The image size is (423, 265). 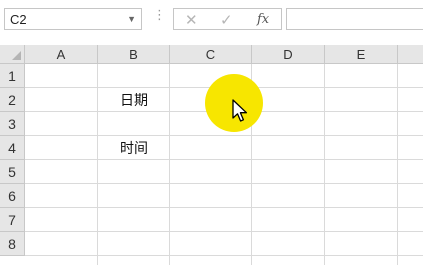 I want to click on column-header-a: A, so click(x=61, y=54).